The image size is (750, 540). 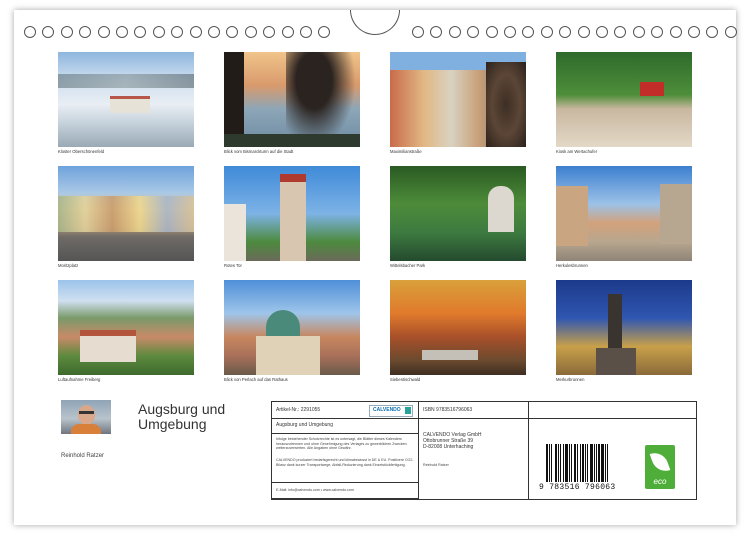 I want to click on photo-caption: Merkurbrunnen, so click(x=570, y=379).